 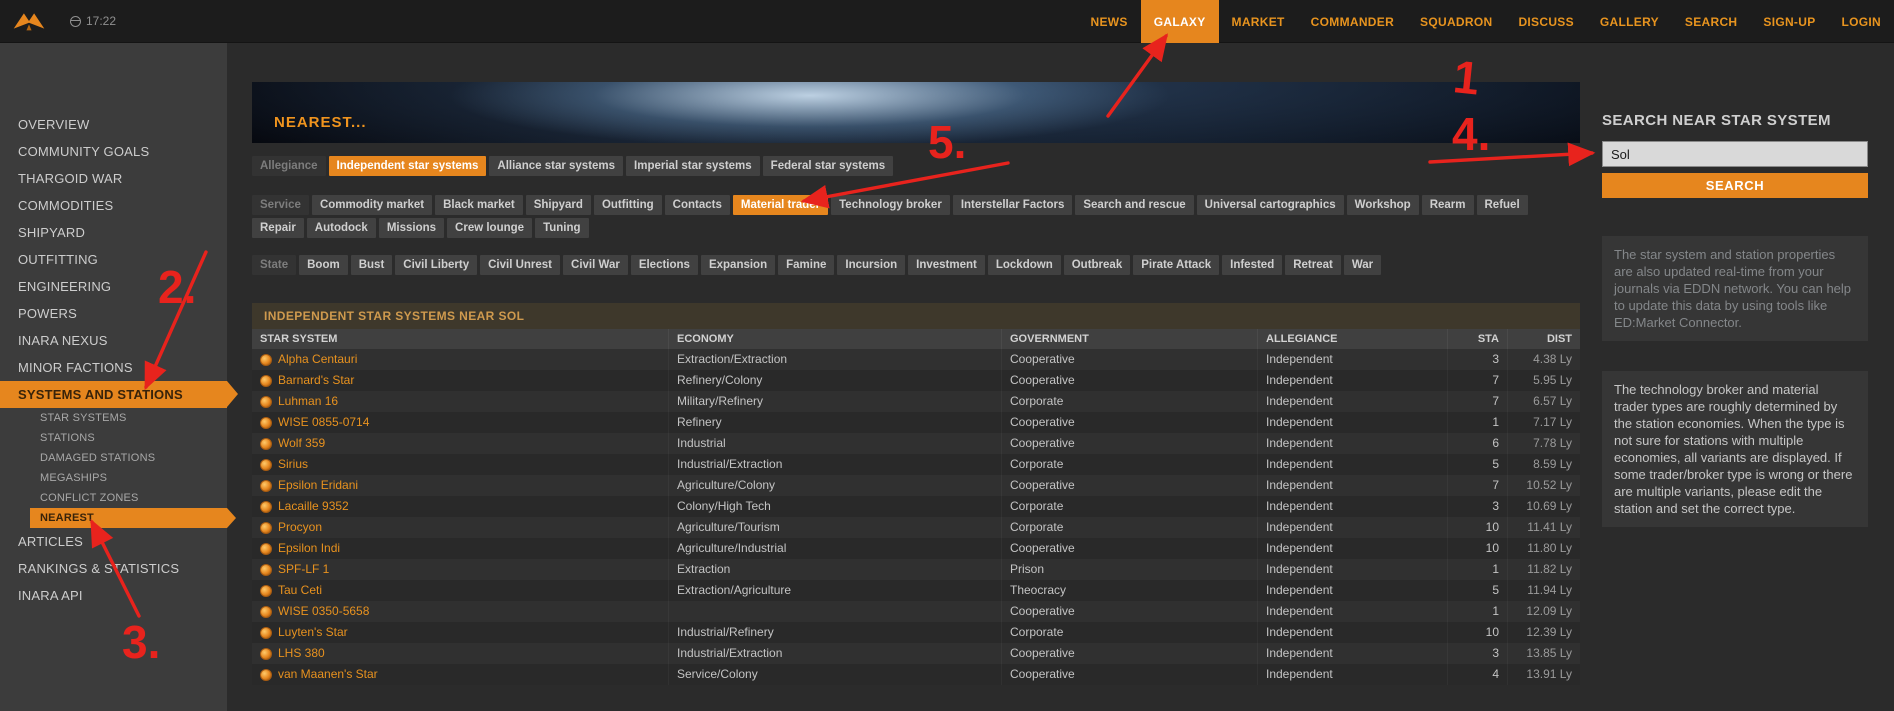 I want to click on column-header-star-system: STAR SYSTEM, so click(x=460, y=339).